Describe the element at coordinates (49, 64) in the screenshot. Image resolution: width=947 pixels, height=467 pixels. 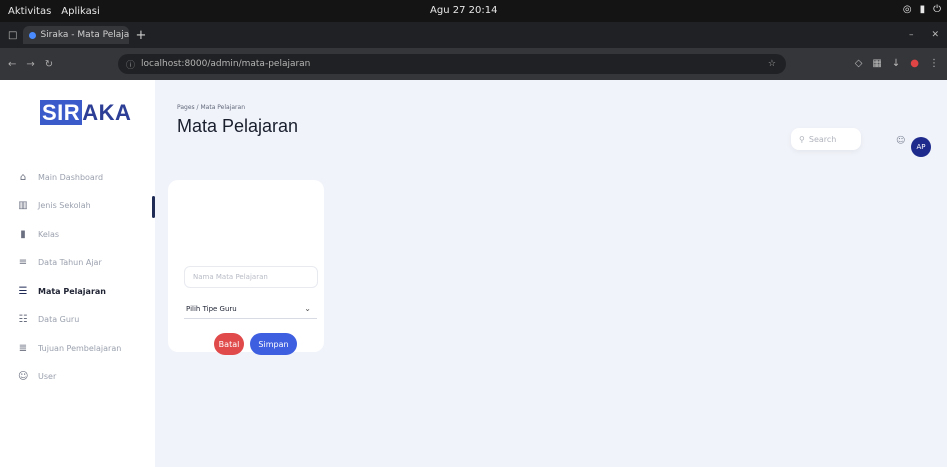
I see `reload-icon: ↻` at that location.